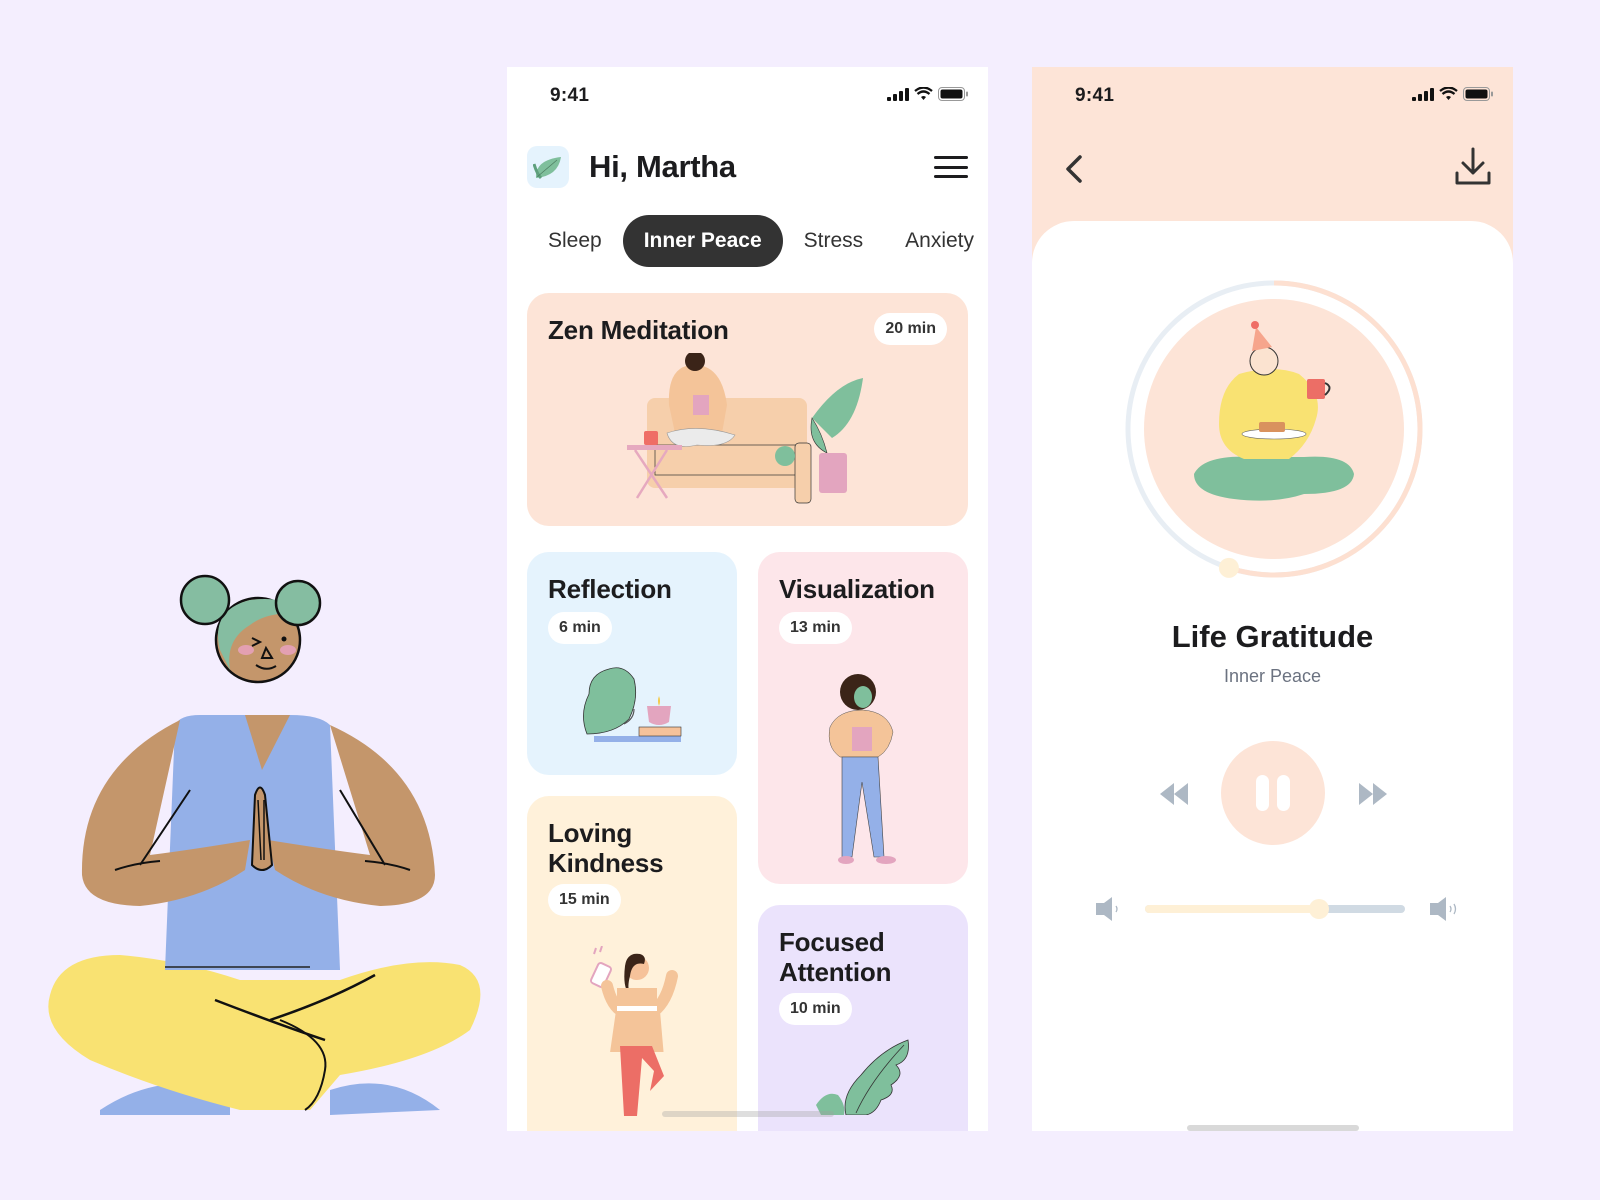  I want to click on track-category: Inner Peace, so click(1272, 676).